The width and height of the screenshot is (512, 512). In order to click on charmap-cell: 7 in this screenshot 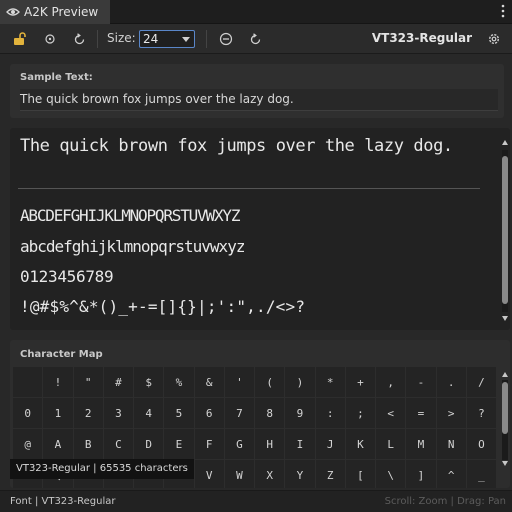, I will do `click(239, 413)`.